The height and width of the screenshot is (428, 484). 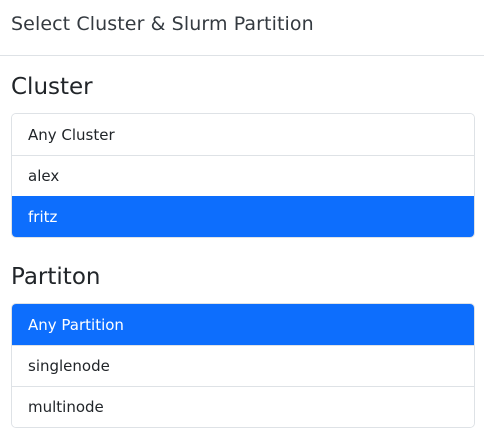 What do you see at coordinates (66, 407) in the screenshot?
I see `partition-item-label: multinode` at bounding box center [66, 407].